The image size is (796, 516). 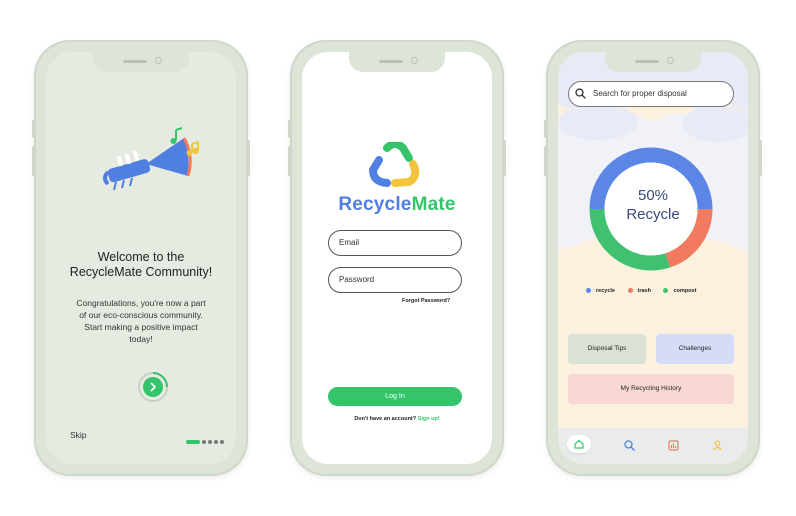 I want to click on page-indicator, so click(x=206, y=442).